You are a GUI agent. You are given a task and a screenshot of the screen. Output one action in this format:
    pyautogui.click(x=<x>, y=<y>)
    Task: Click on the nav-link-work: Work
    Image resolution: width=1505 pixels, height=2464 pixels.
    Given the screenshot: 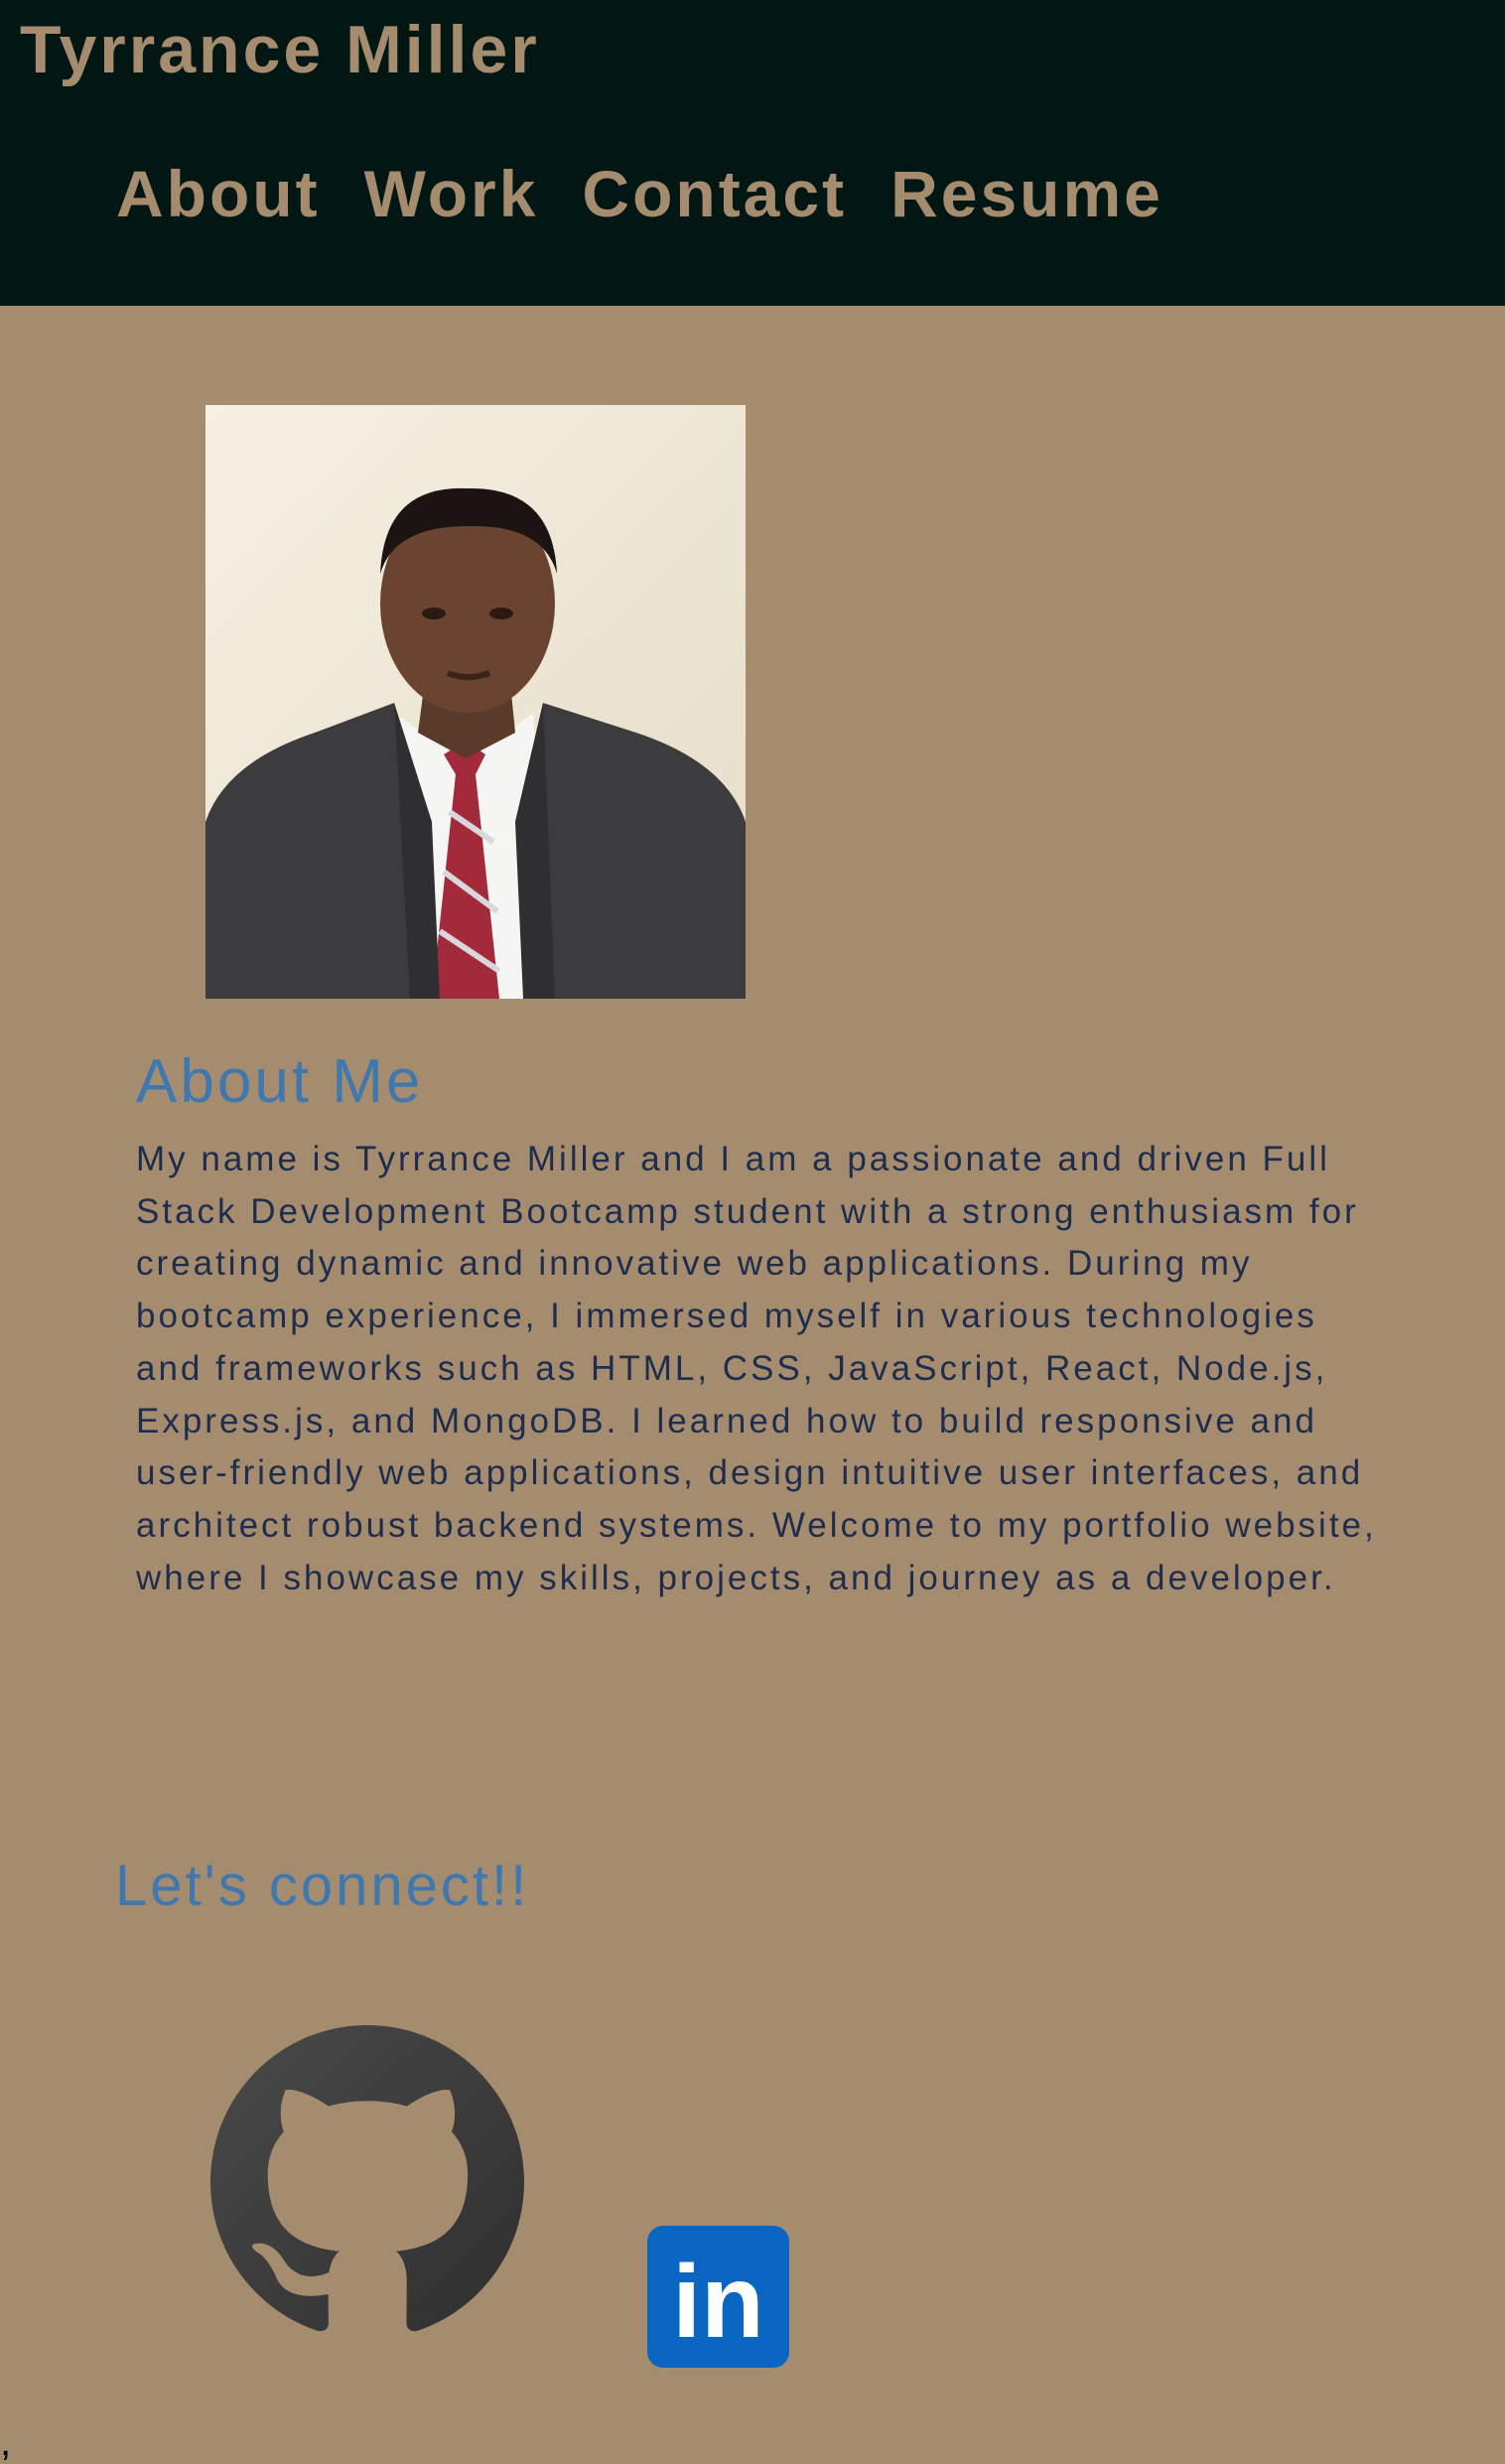 What is the action you would take?
    pyautogui.click(x=451, y=193)
    